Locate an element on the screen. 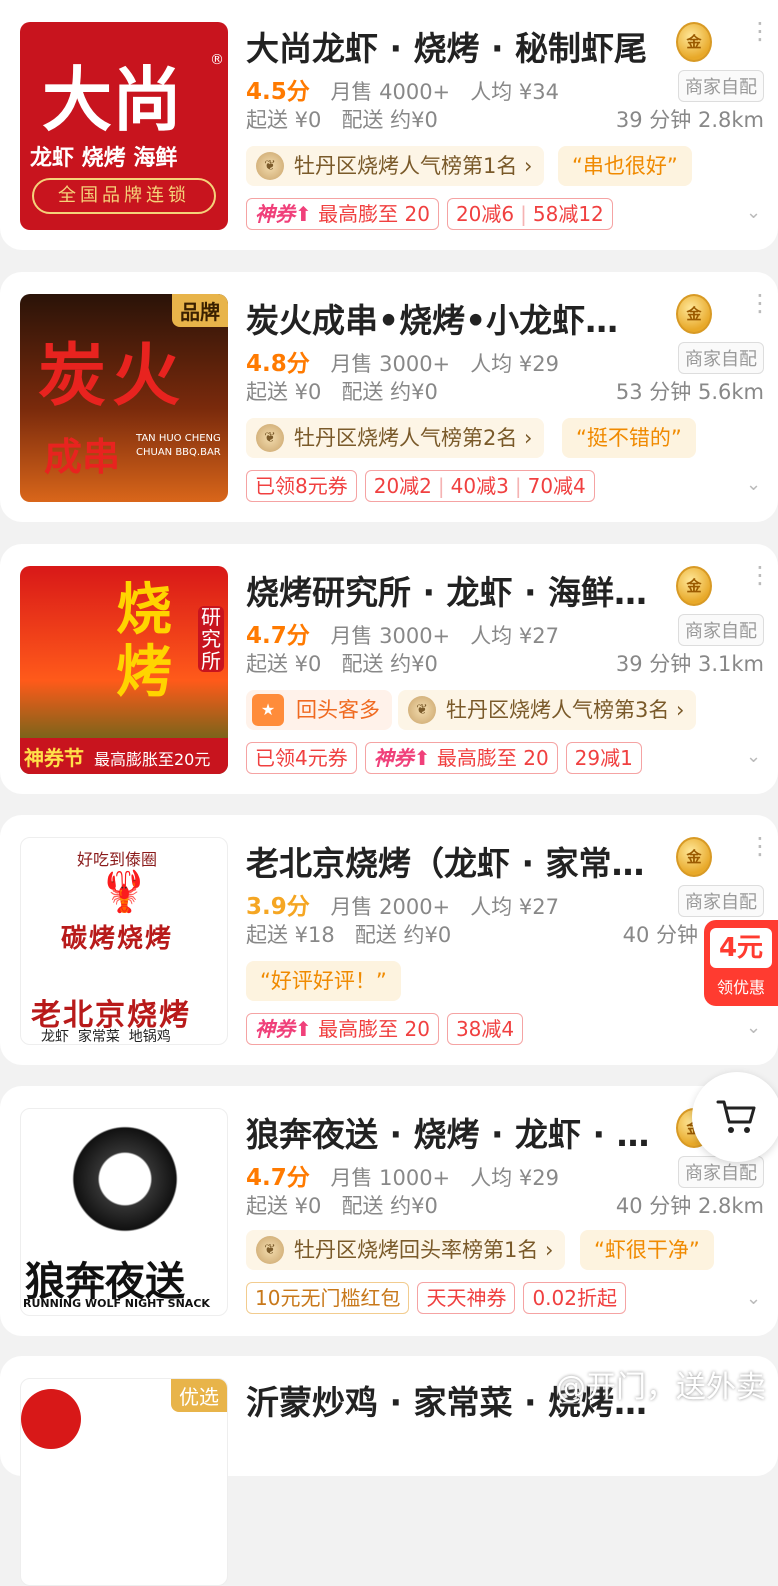  promo-banner: 神券节 最高膨胀至20元 is located at coordinates (124, 756).